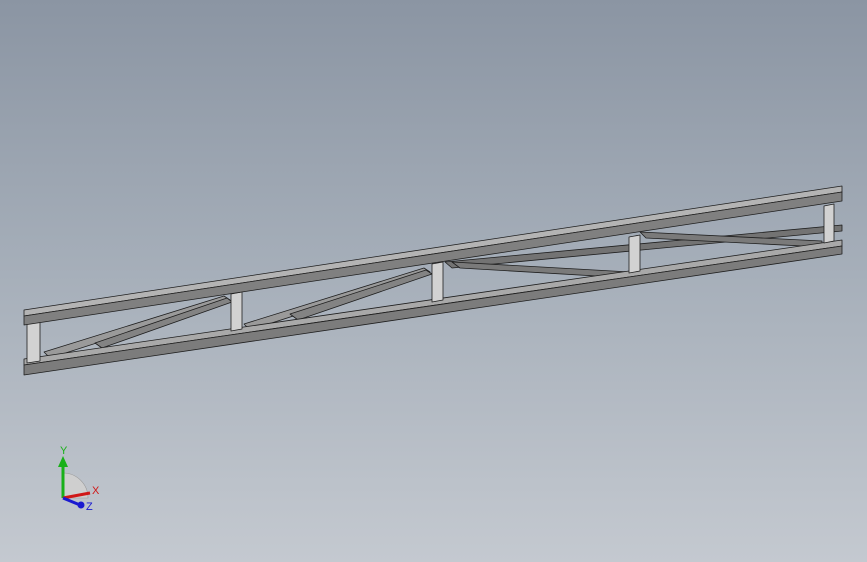  I want to click on y-axis-arrow-icon, so click(63, 461).